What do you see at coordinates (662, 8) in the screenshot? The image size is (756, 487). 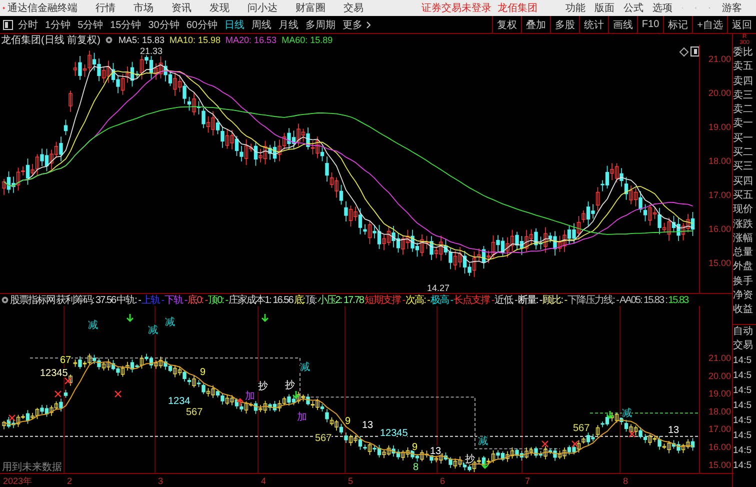 I see `menu-item: 选项` at bounding box center [662, 8].